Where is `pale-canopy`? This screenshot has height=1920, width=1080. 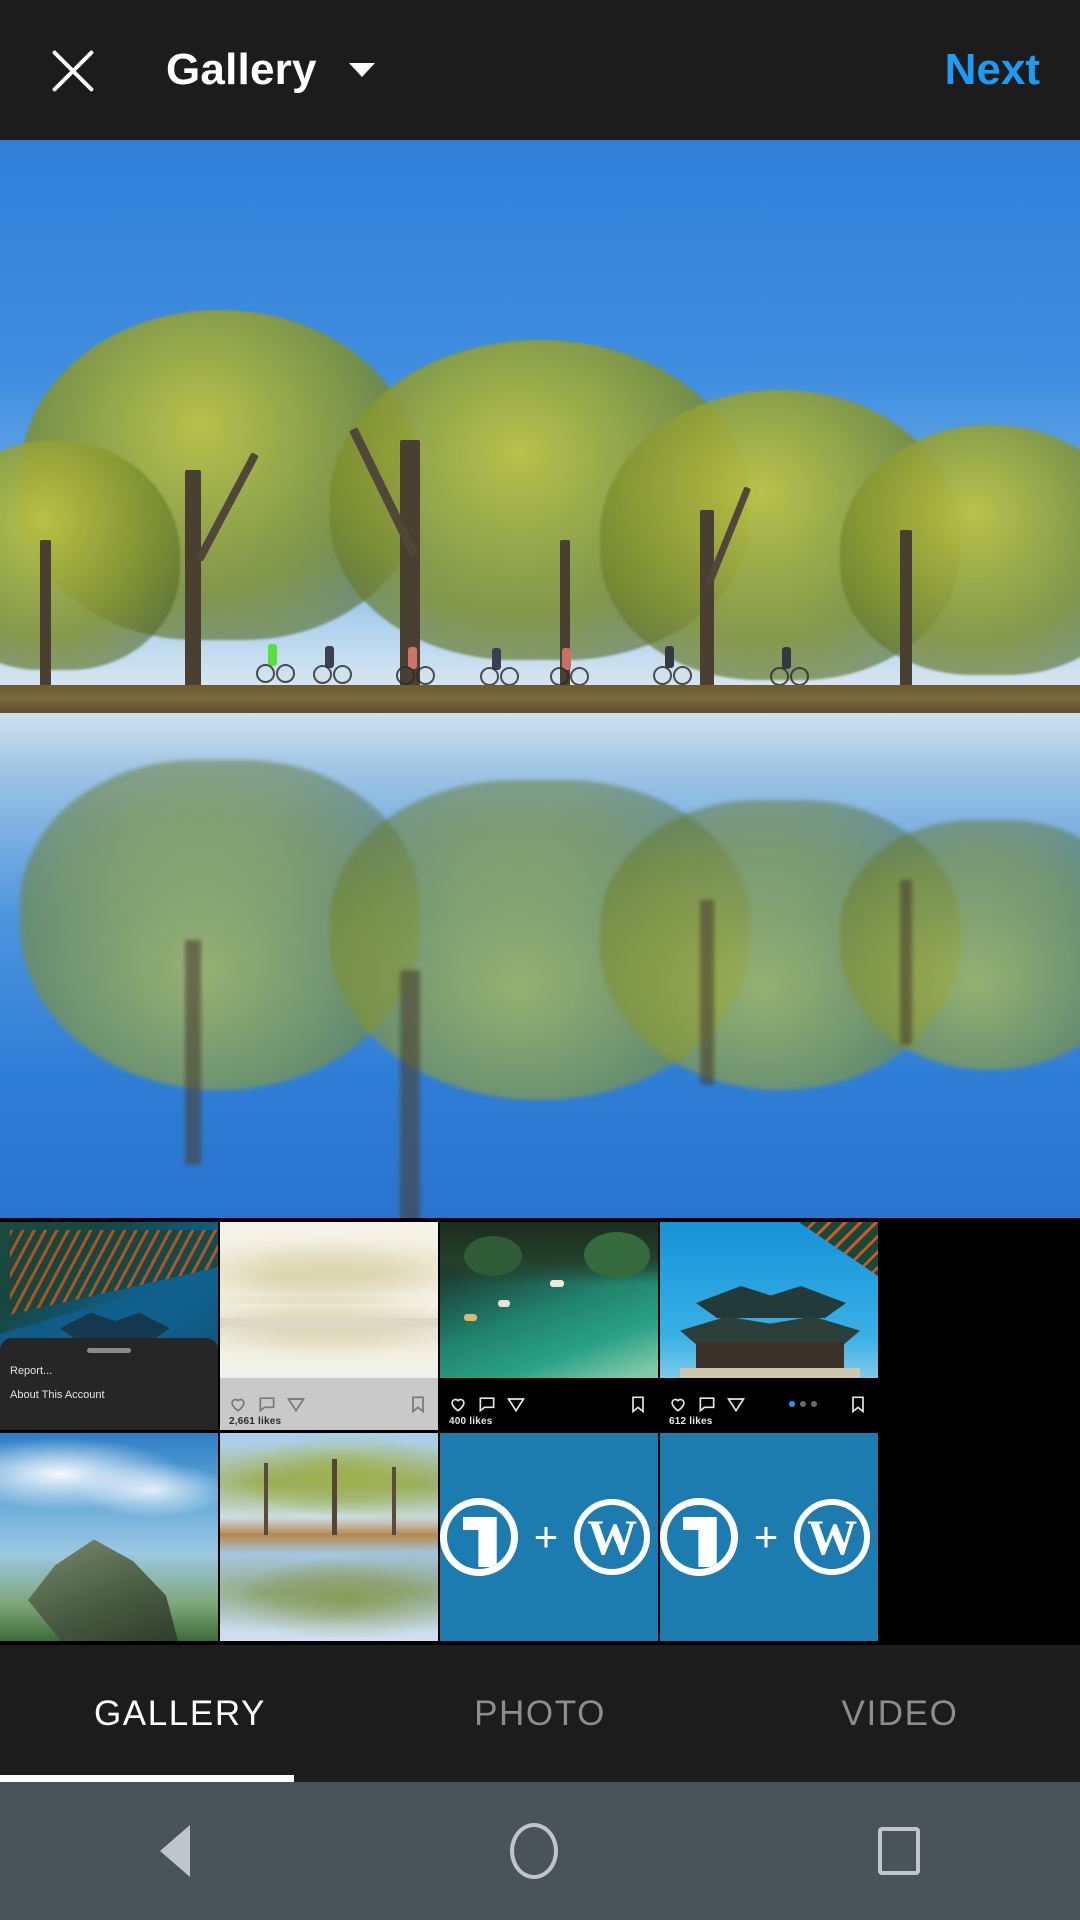
pale-canopy is located at coordinates (329, 1269).